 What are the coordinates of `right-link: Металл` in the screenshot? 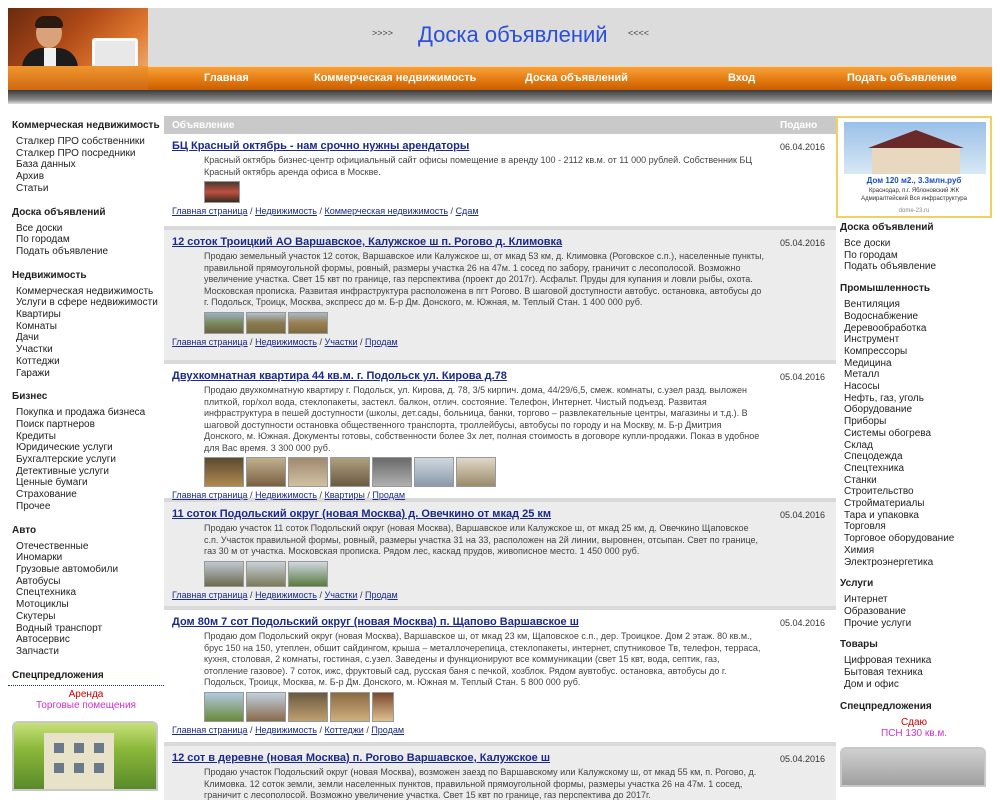 It's located at (914, 375).